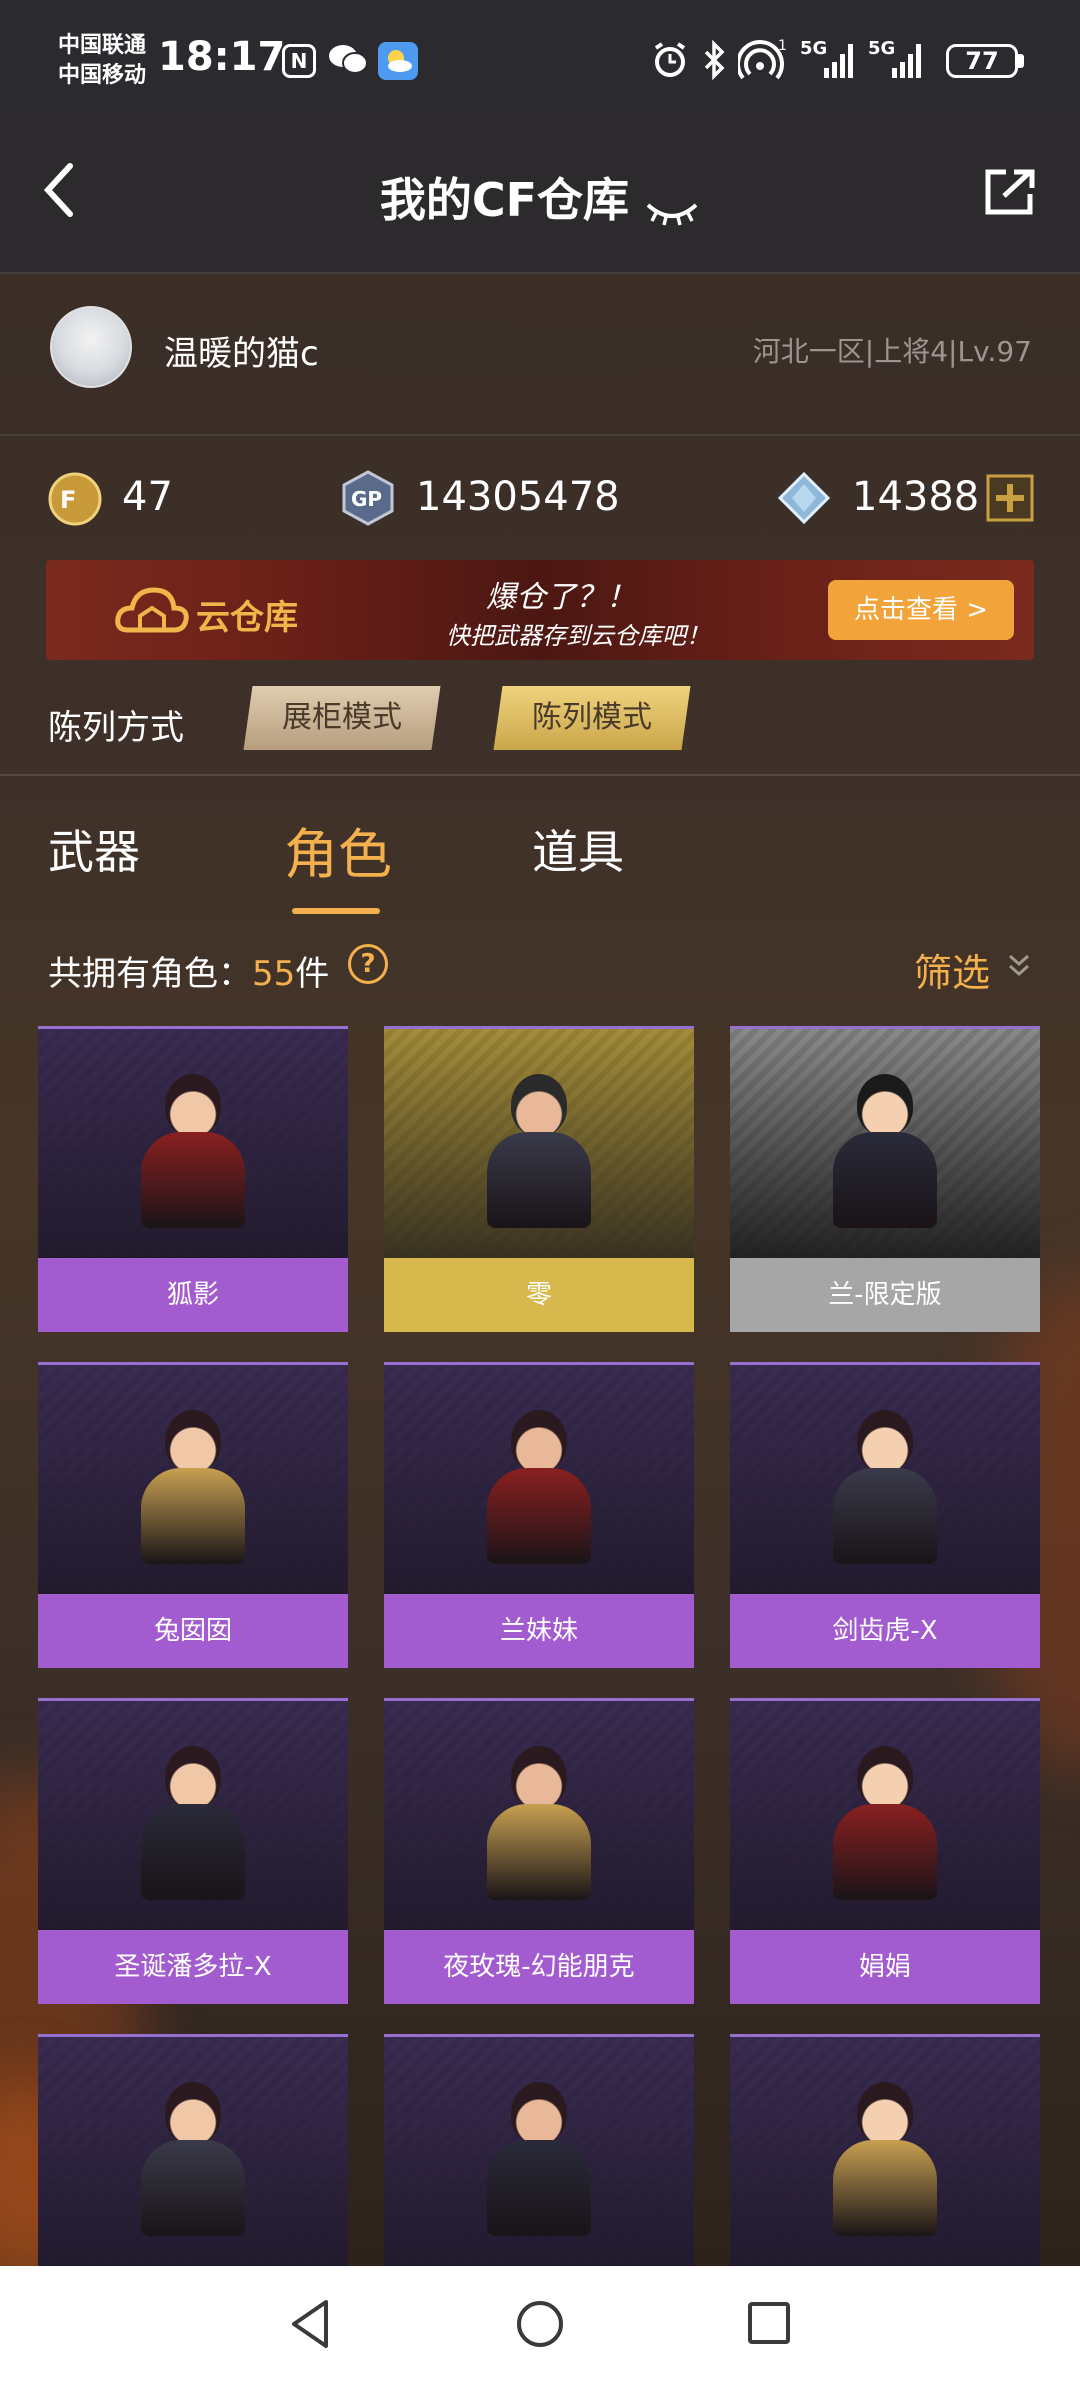 The image size is (1080, 2382). What do you see at coordinates (921, 610) in the screenshot?
I see `view-cloud-button: 点击查看 >` at bounding box center [921, 610].